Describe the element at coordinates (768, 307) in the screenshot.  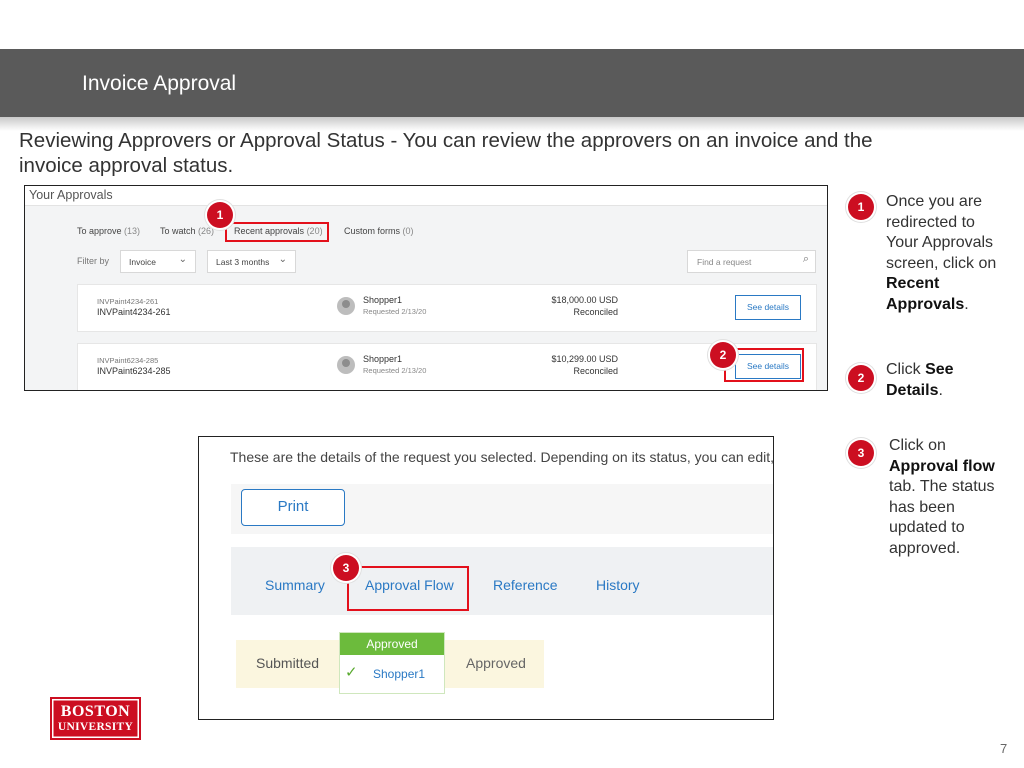
I see `see-details-button: See details` at that location.